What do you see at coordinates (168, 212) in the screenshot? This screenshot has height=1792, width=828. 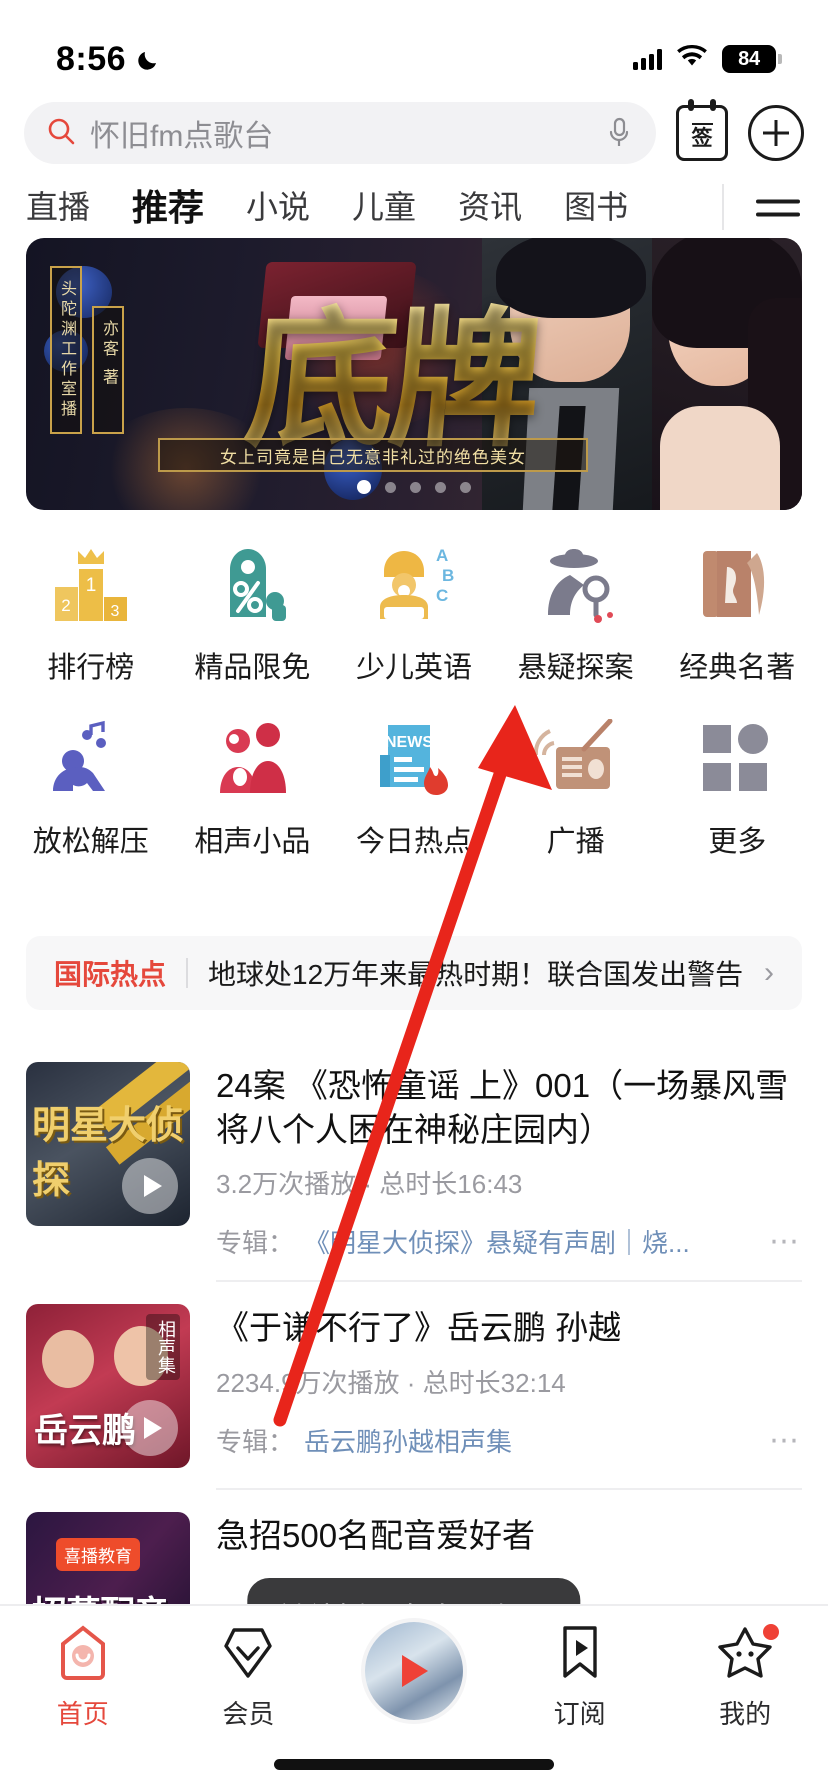 I see `tab-tuijian: 推荐` at bounding box center [168, 212].